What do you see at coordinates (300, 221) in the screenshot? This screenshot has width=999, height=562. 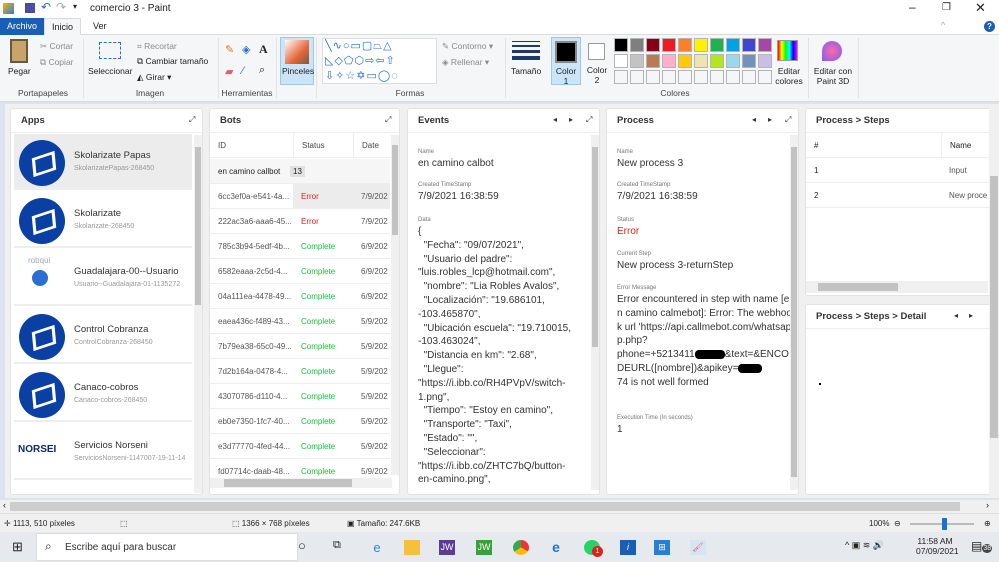 I see `bot-row: 222ac3a6-aaa6-45... Error 7/9/202` at bounding box center [300, 221].